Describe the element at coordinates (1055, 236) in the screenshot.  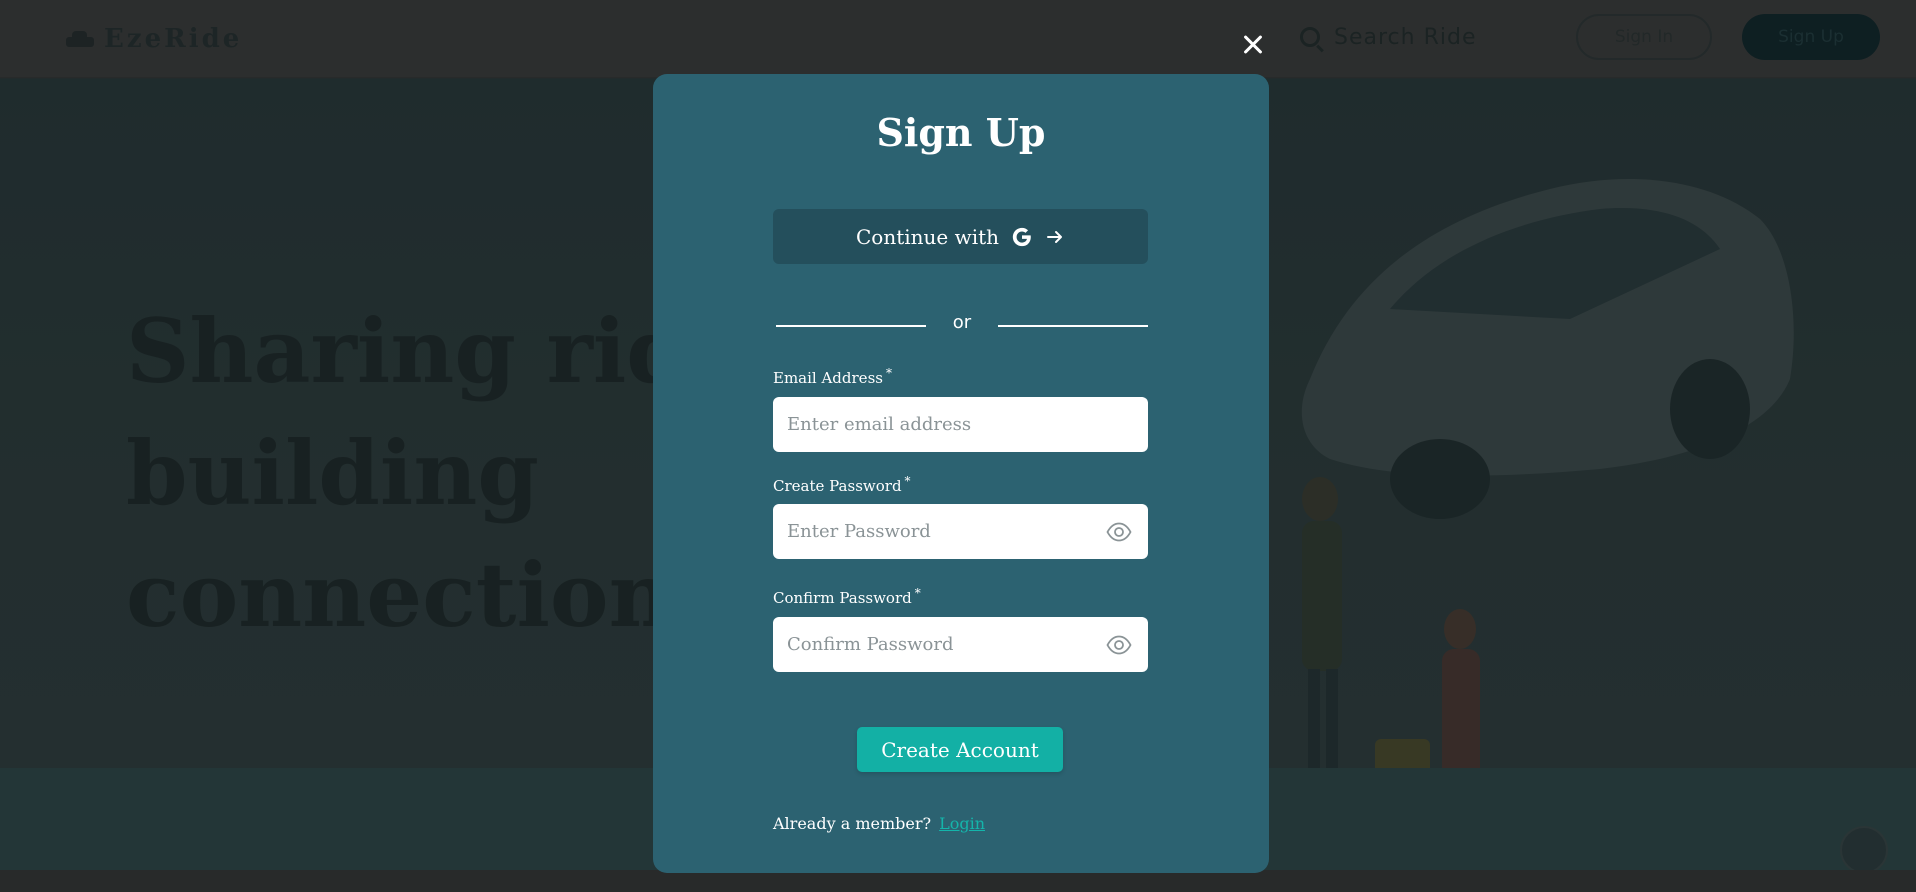
I see `arrow-right-icon` at that location.